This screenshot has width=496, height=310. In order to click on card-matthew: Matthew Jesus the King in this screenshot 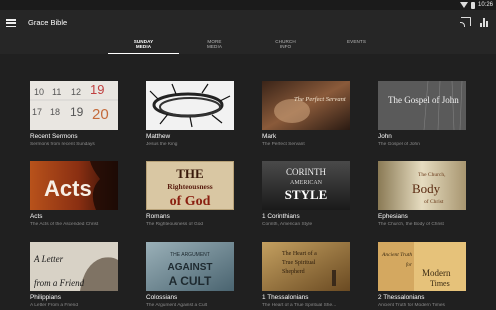, I will do `click(190, 114)`.